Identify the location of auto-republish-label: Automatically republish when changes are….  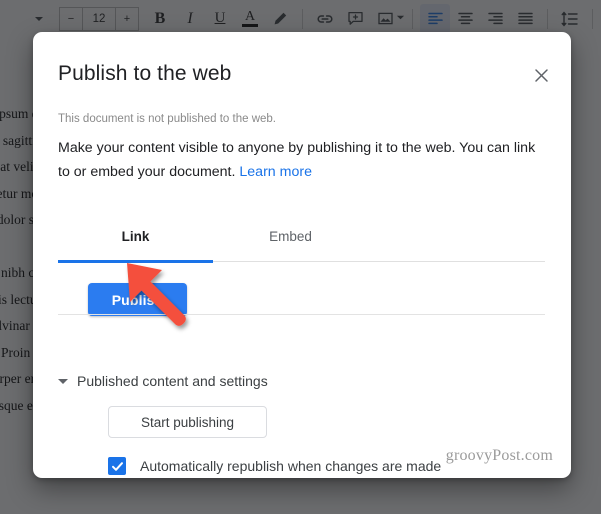
(291, 466).